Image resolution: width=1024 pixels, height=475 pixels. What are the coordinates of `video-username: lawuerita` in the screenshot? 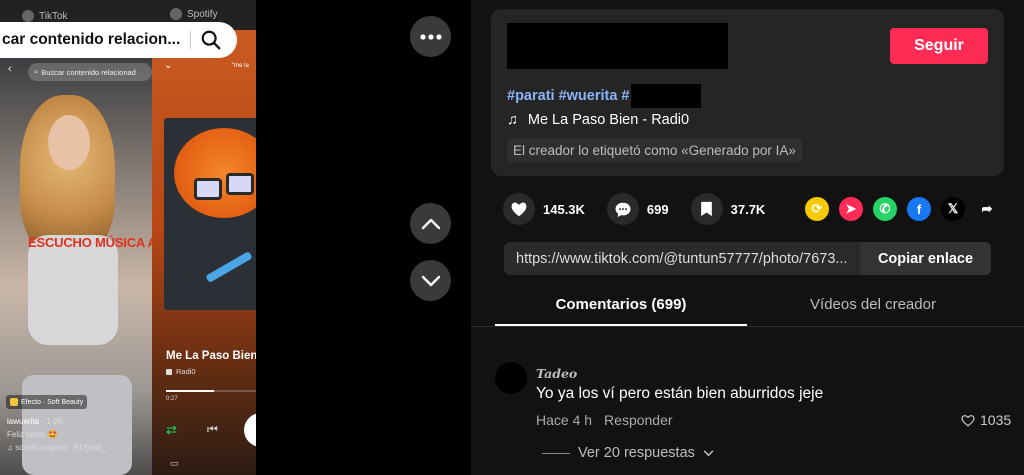 It's located at (23, 421).